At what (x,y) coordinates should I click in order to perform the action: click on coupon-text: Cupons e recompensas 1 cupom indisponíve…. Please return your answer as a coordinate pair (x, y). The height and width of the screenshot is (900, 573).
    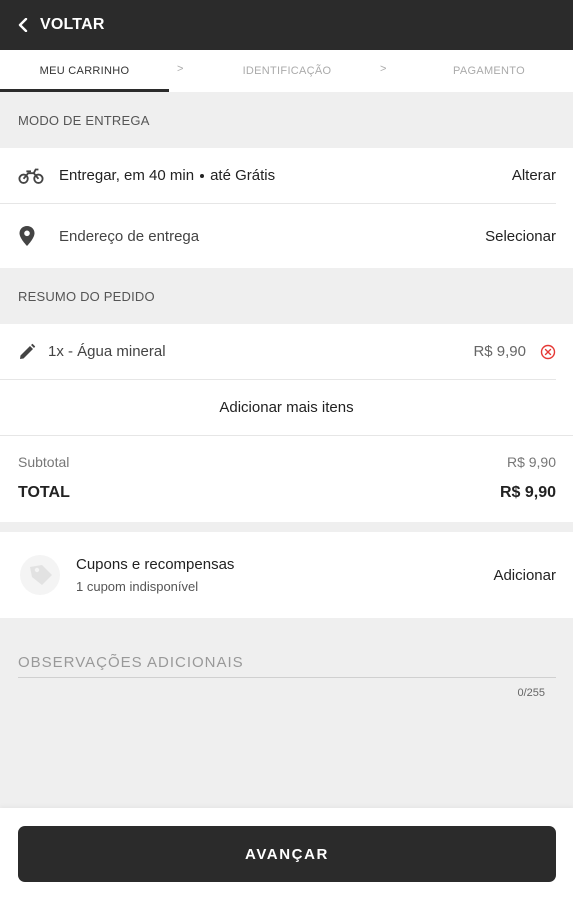
    Looking at the image, I should click on (277, 575).